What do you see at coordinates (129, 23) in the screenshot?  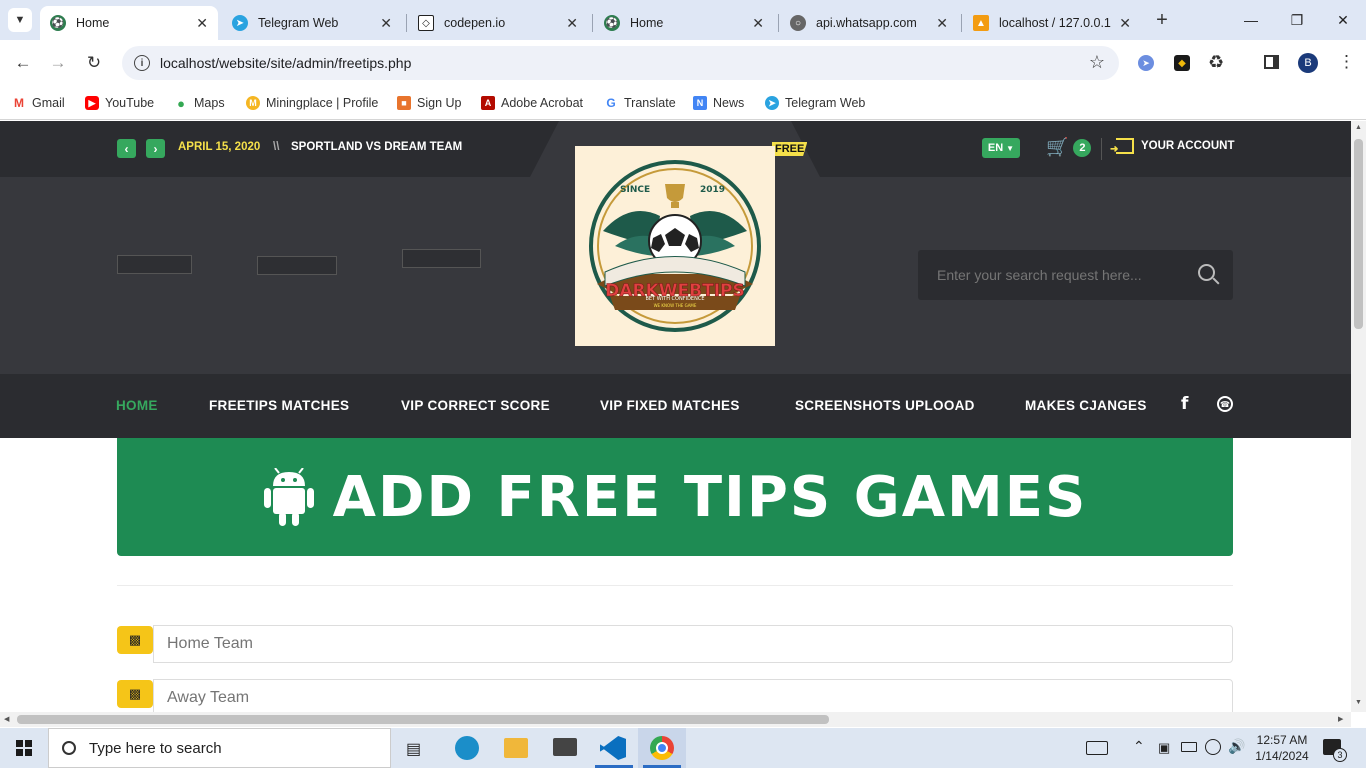 I see `tab-home: ⚽ Home ✕` at bounding box center [129, 23].